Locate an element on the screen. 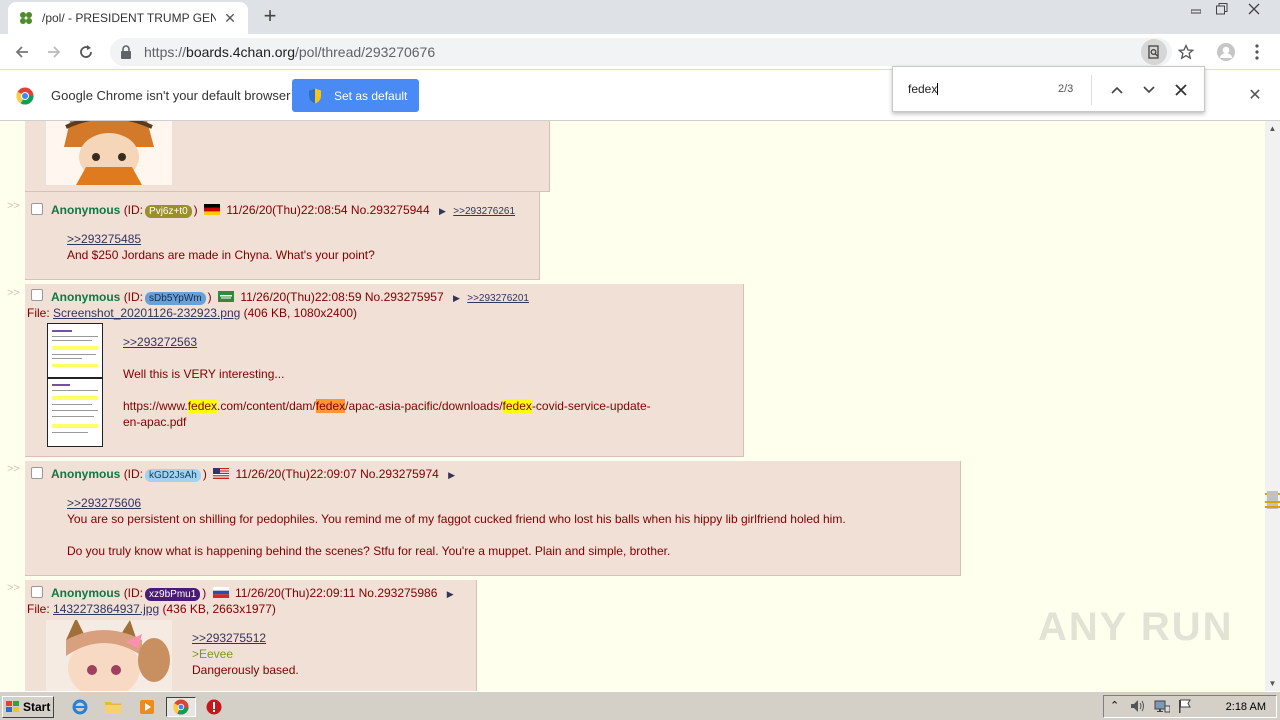  previous-post is located at coordinates (287, 156).